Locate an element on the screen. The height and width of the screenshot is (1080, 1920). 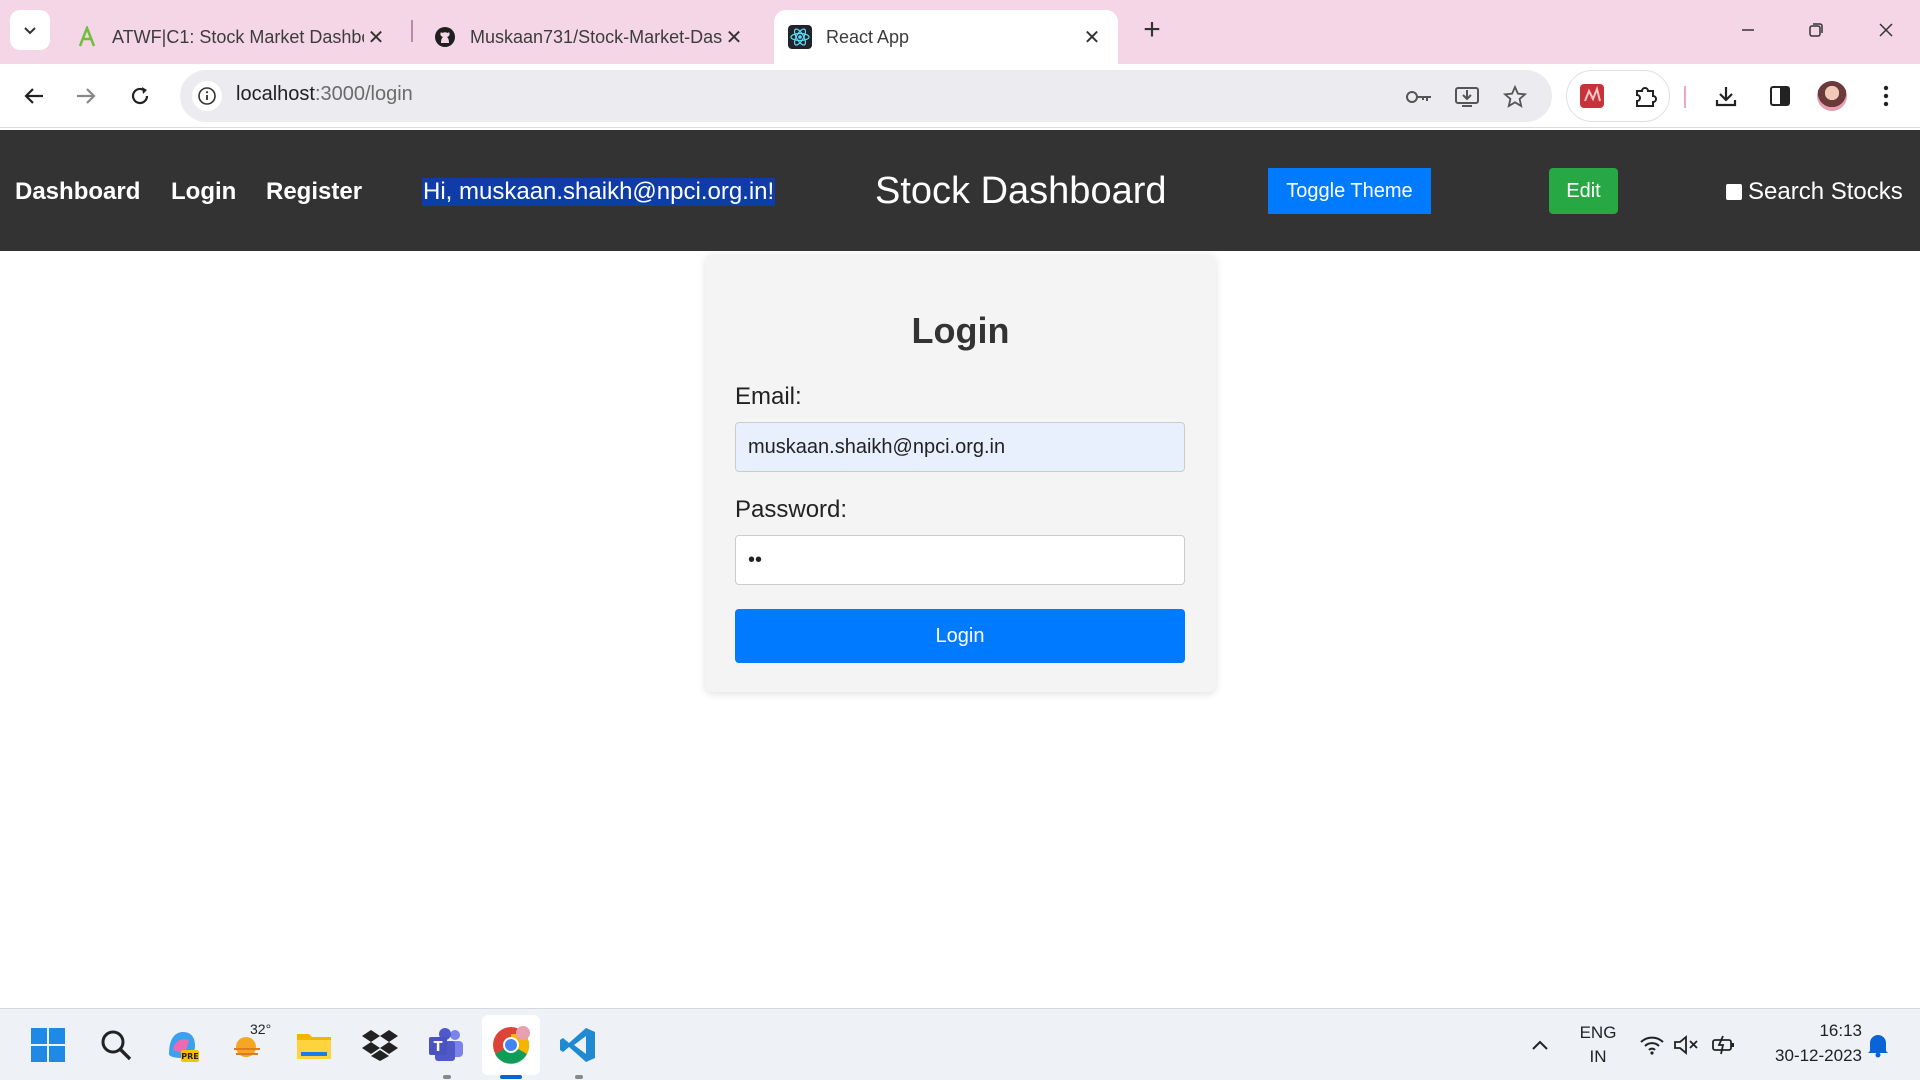
browser-toolbar: localhost:3000/login is located at coordinates (960, 96).